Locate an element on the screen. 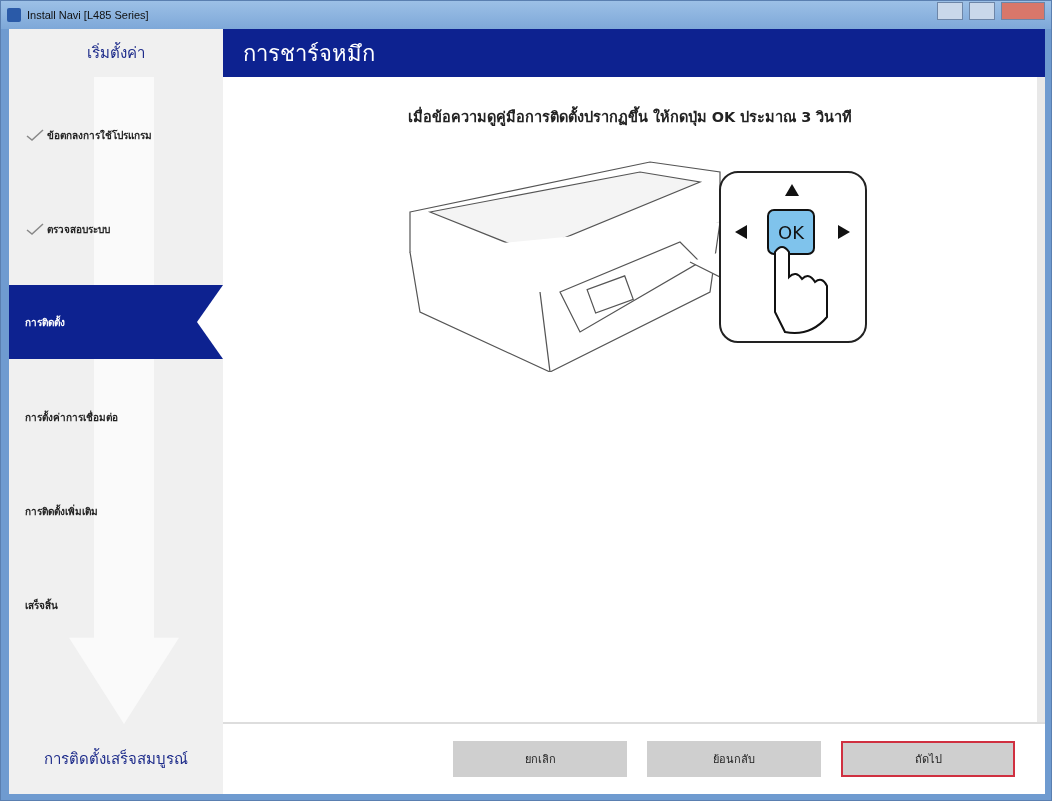 This screenshot has height=801, width=1052. window-title: Install Navi [L485 Series] is located at coordinates (88, 15).